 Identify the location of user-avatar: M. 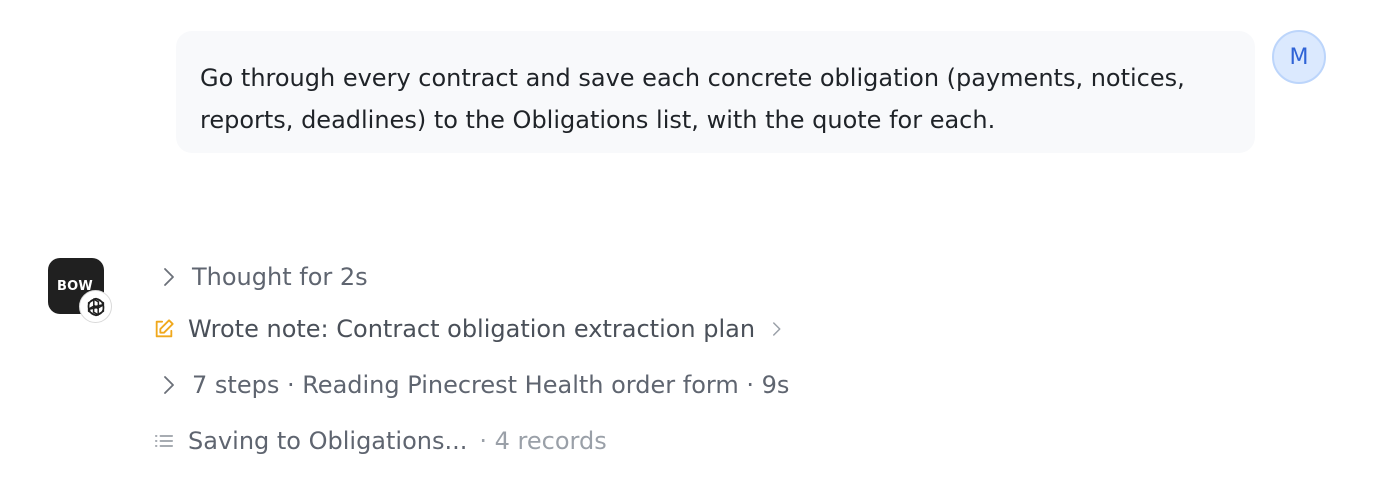
(1299, 57).